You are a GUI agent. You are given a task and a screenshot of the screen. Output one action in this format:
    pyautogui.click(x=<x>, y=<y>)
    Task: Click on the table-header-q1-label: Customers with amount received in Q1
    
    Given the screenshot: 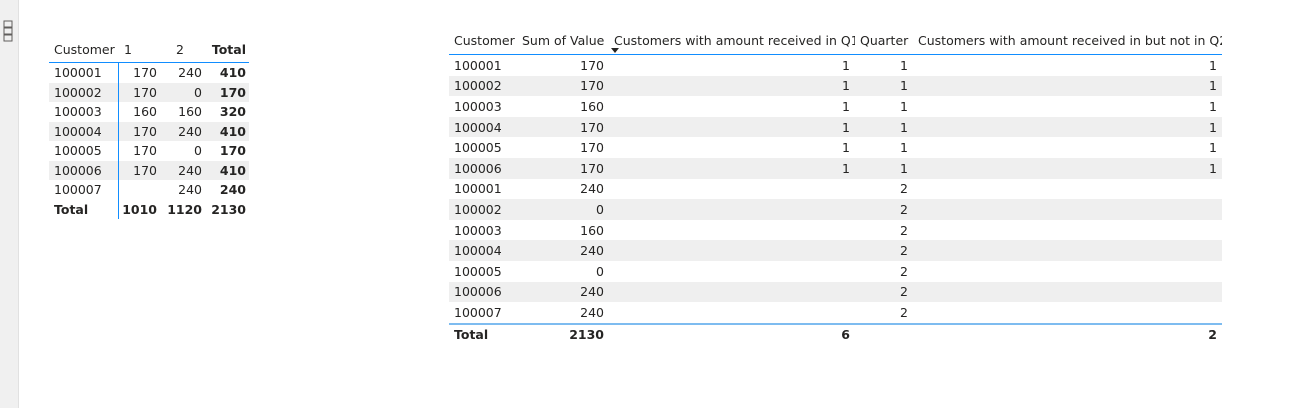 What is the action you would take?
    pyautogui.click(x=734, y=40)
    